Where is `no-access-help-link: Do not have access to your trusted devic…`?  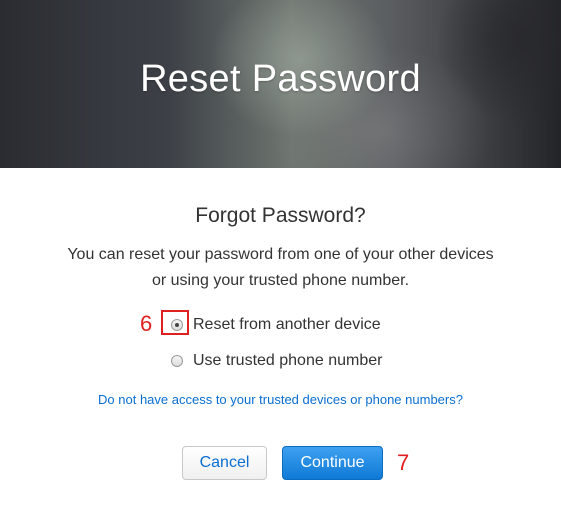 no-access-help-link: Do not have access to your trusted devic… is located at coordinates (280, 399).